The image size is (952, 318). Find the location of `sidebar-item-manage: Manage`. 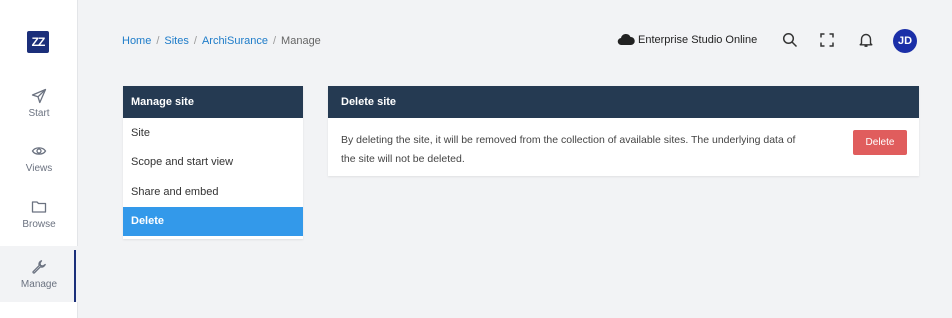

sidebar-item-manage: Manage is located at coordinates (39, 274).